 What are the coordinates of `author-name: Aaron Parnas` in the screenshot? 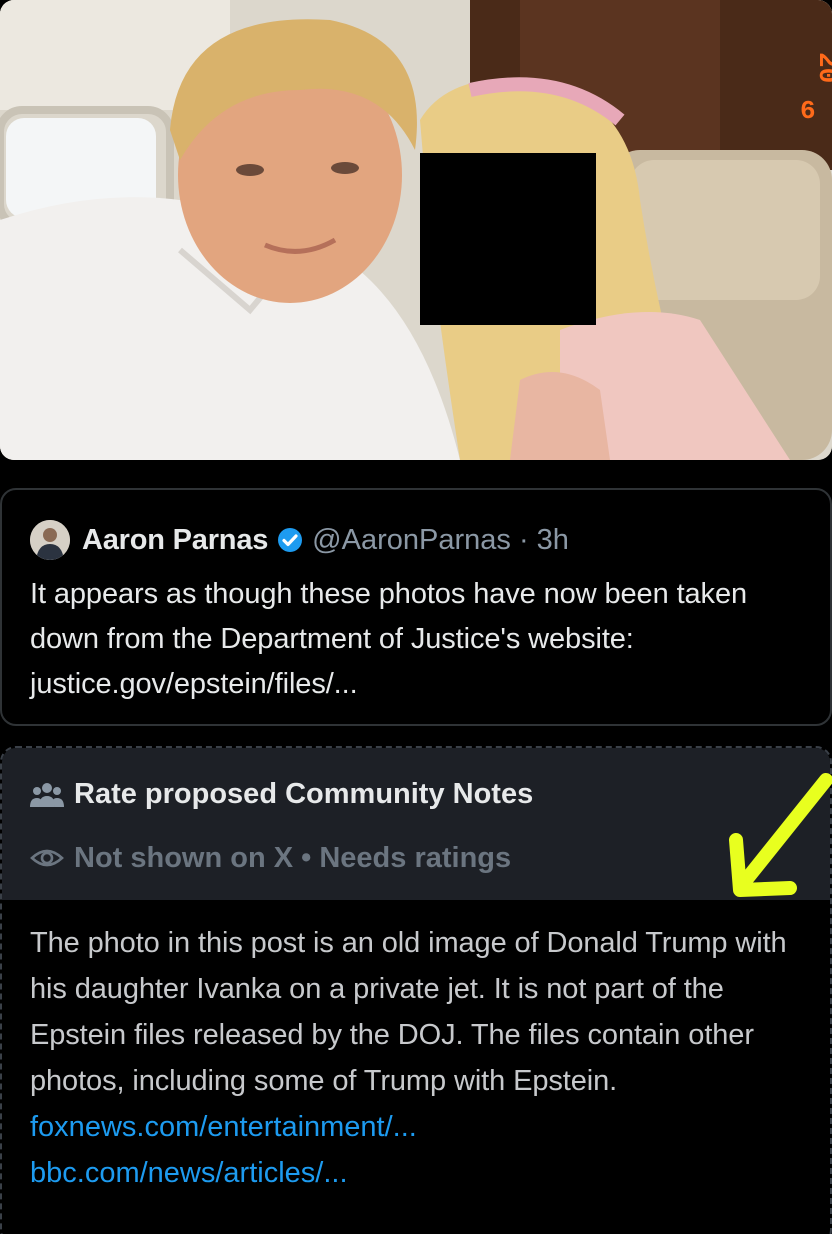 It's located at (175, 540).